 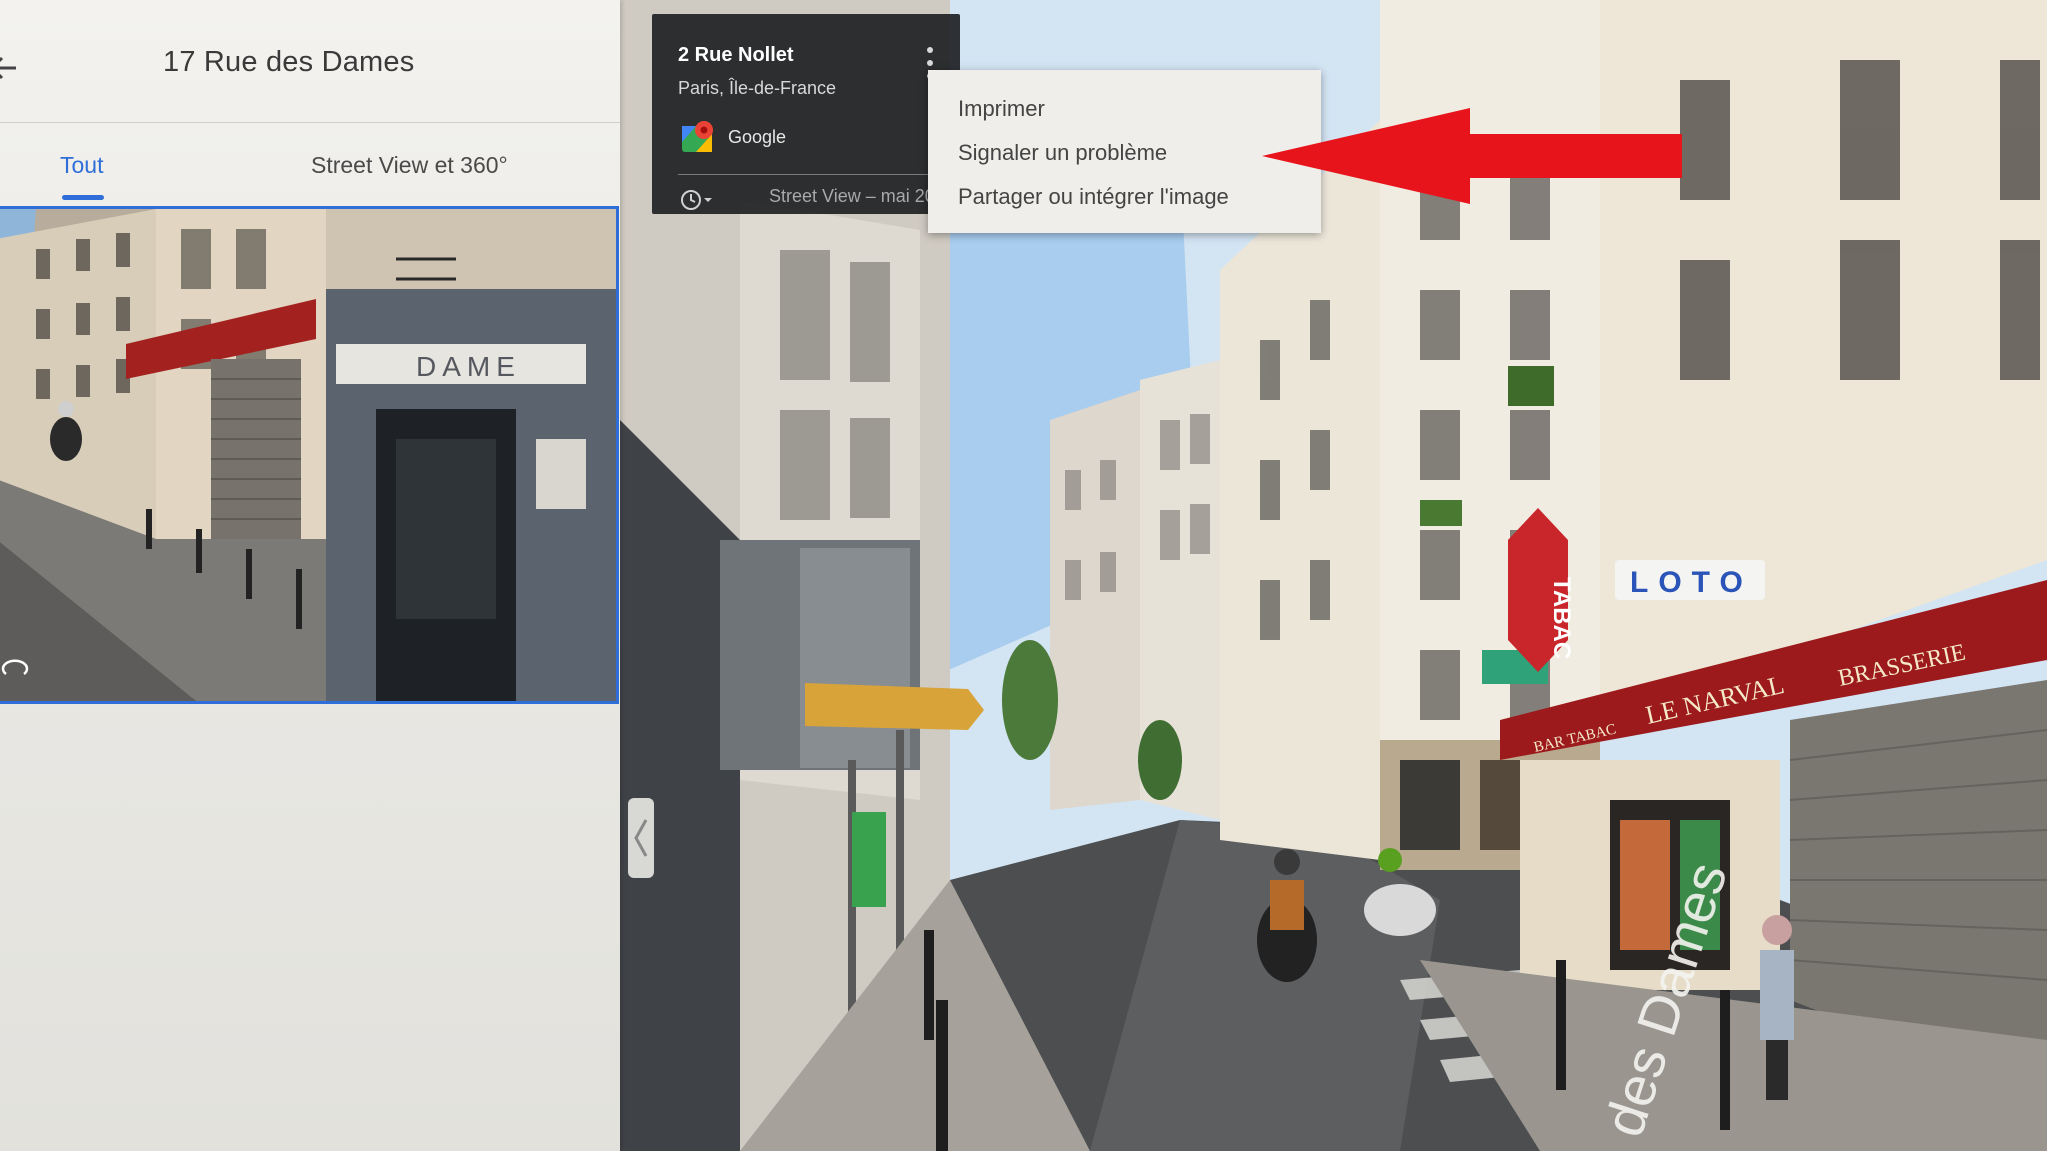 What do you see at coordinates (757, 137) in the screenshot?
I see `card-brand: Google` at bounding box center [757, 137].